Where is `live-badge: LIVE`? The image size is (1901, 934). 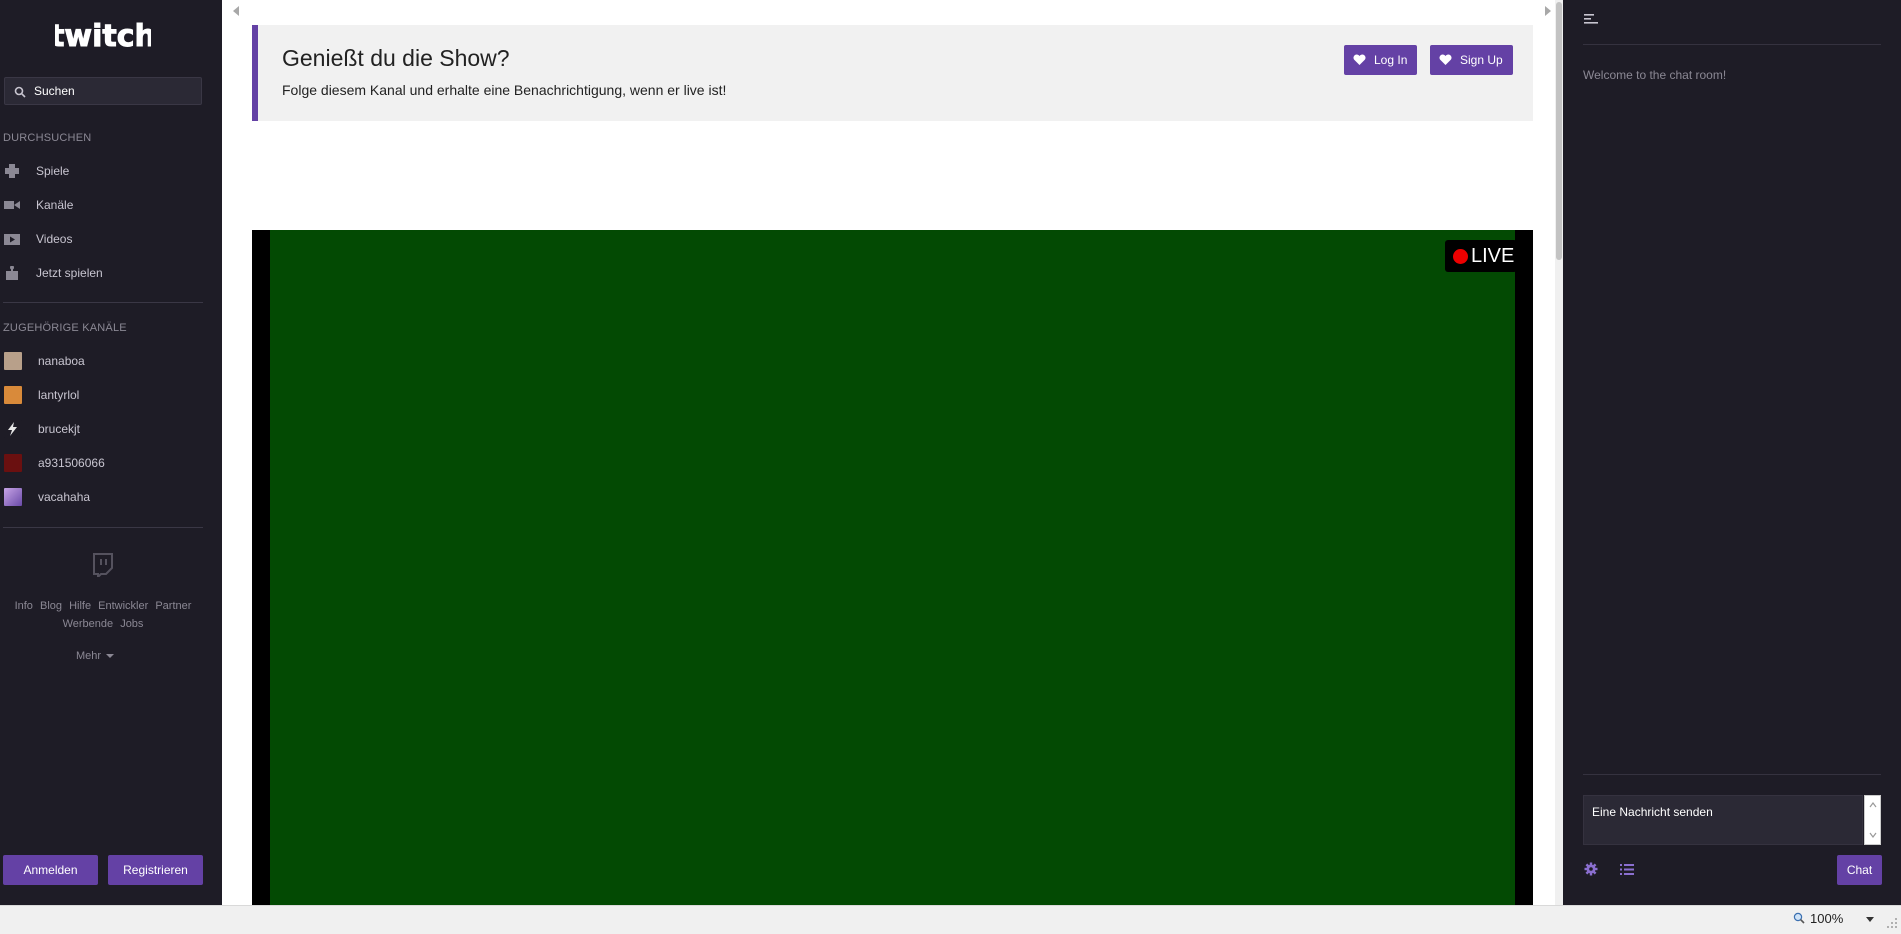 live-badge: LIVE is located at coordinates (1481, 256).